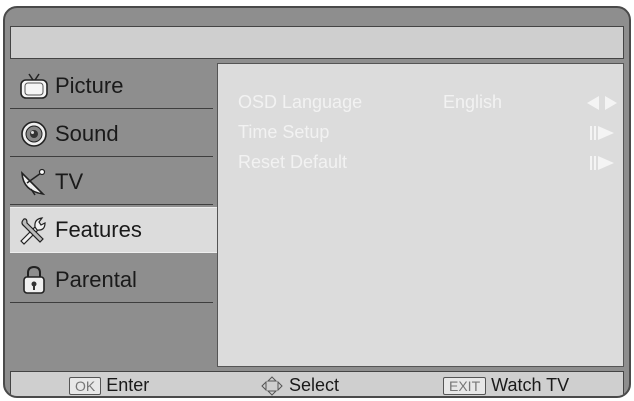 The image size is (634, 401). What do you see at coordinates (69, 181) in the screenshot?
I see `menu-item-label: TV` at bounding box center [69, 181].